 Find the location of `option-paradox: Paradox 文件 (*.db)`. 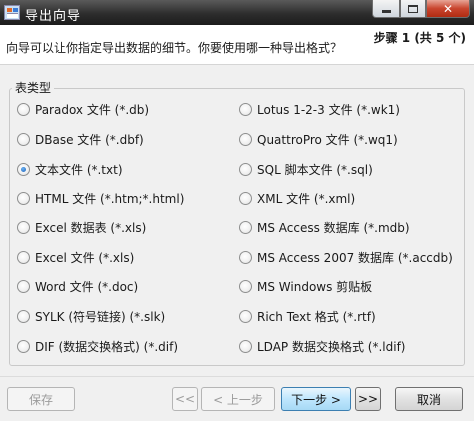

option-paradox: Paradox 文件 (*.db) is located at coordinates (83, 109).